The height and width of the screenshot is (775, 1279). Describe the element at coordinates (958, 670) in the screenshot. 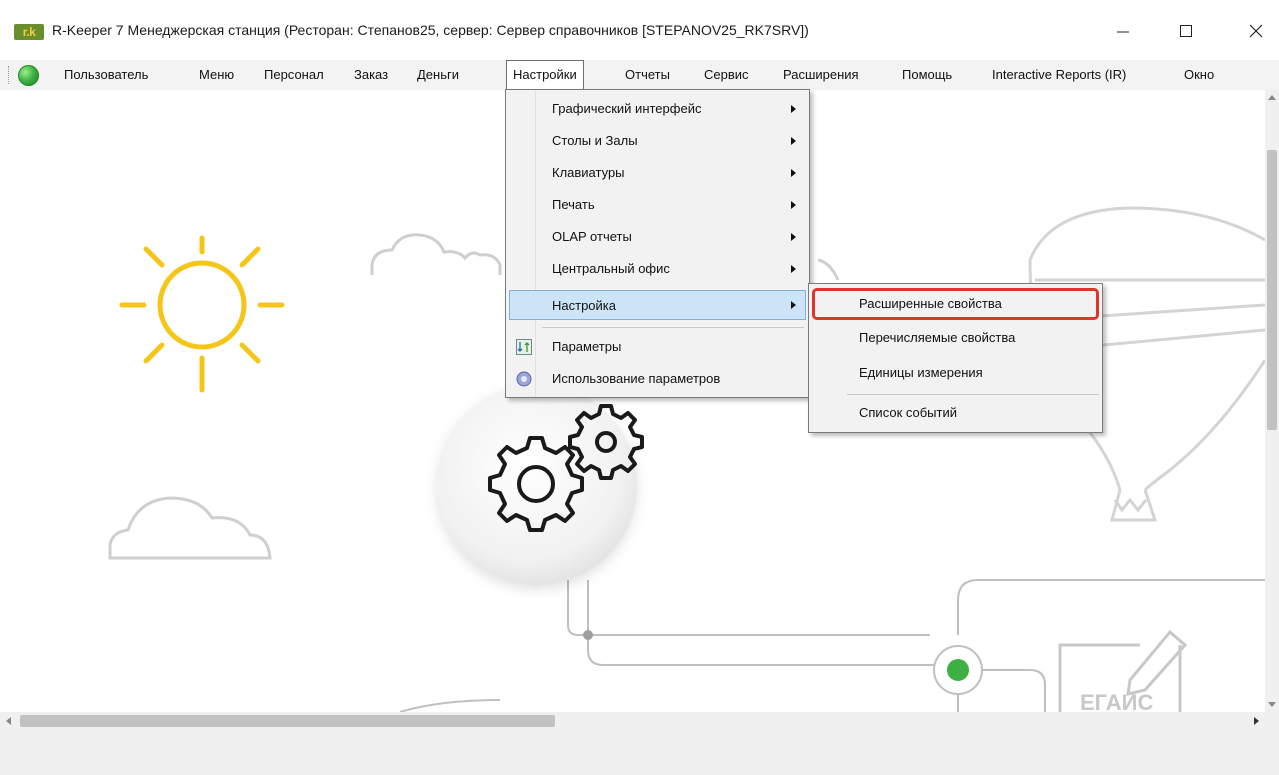

I see `active-node-icon` at that location.